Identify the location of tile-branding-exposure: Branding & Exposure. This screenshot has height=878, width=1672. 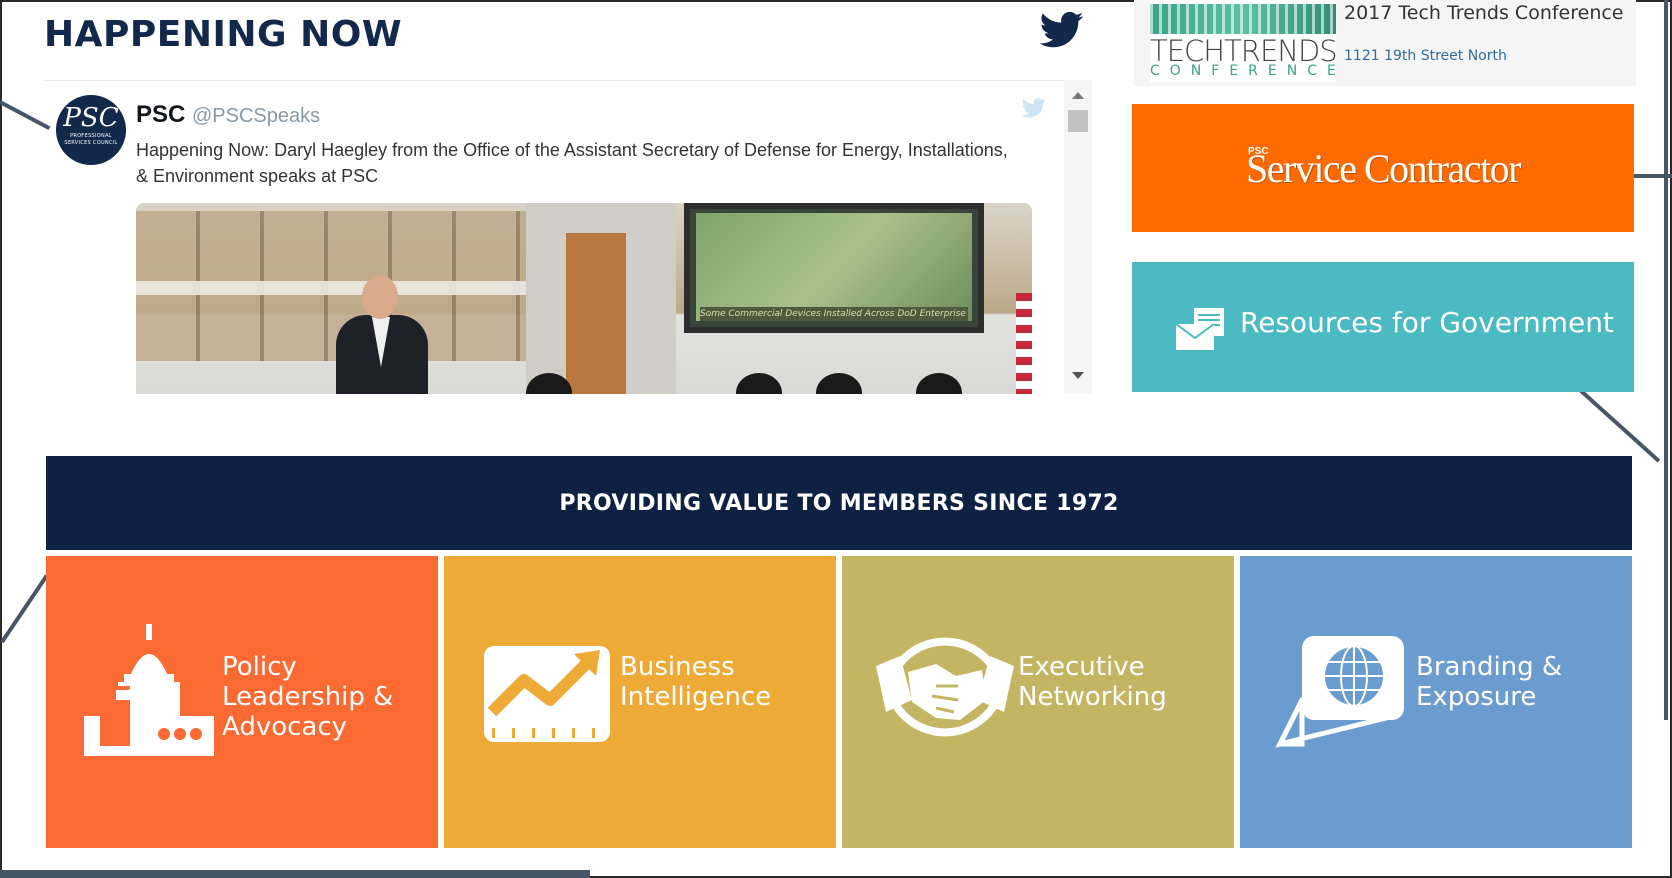
(1436, 702).